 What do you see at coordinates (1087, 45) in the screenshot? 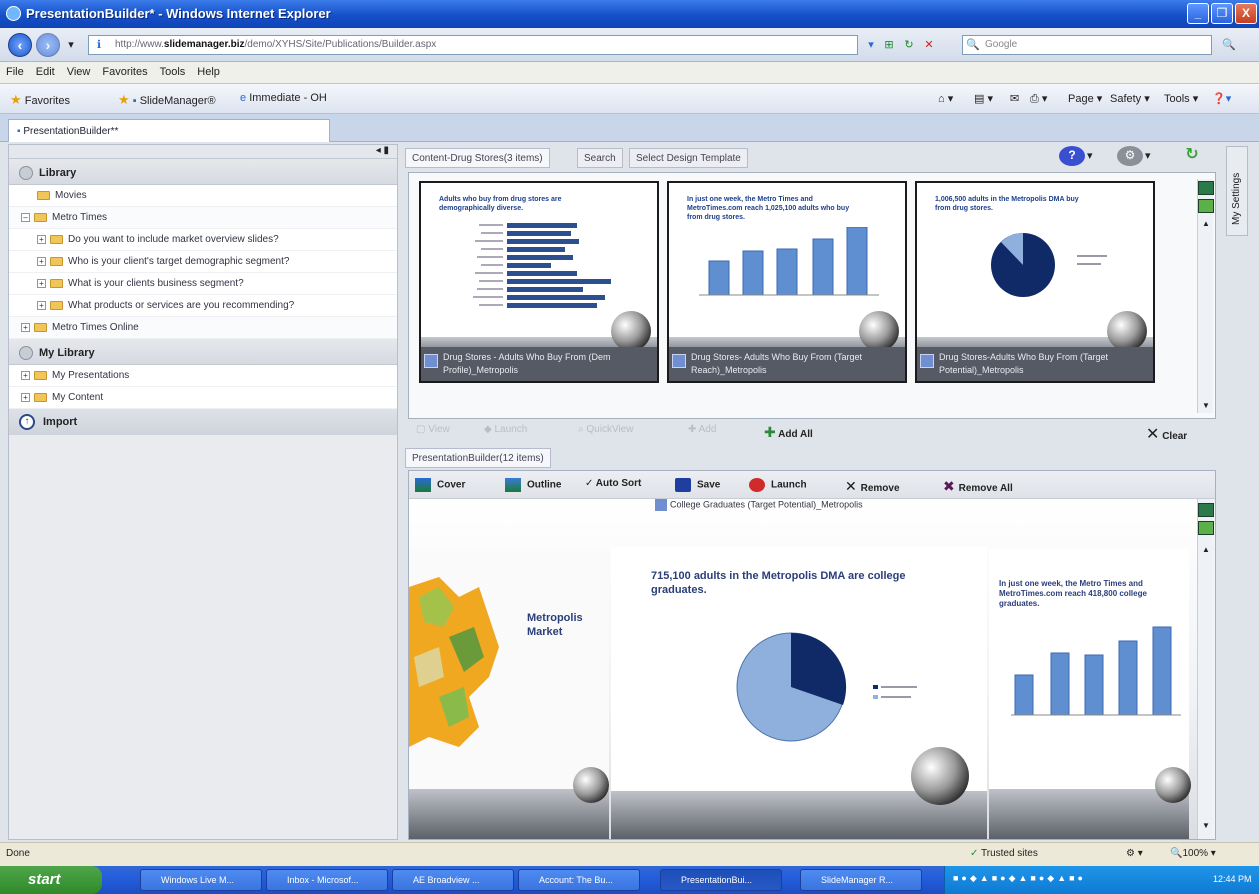
I see `search-input: Google` at bounding box center [1087, 45].